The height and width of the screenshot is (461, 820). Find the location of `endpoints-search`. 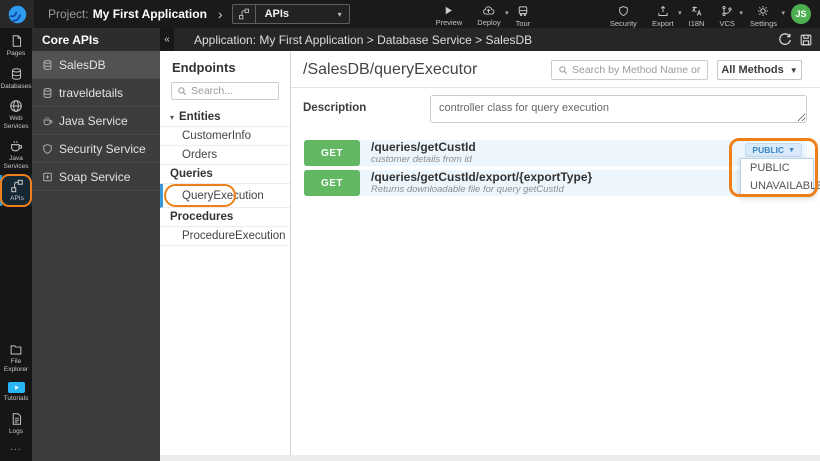

endpoints-search is located at coordinates (225, 91).